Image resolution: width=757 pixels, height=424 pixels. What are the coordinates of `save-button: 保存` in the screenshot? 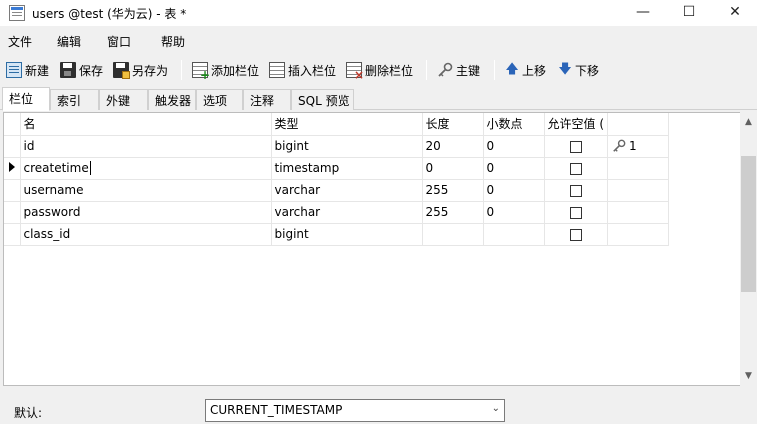 It's located at (81, 70).